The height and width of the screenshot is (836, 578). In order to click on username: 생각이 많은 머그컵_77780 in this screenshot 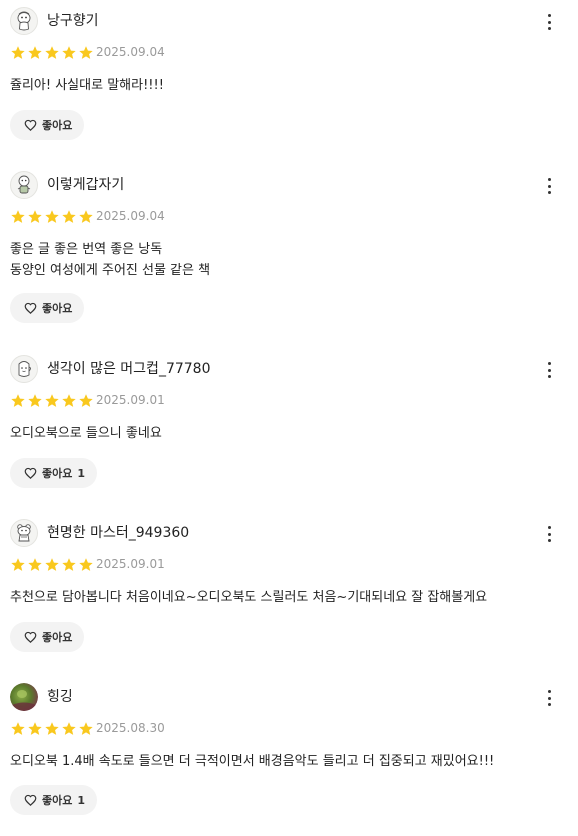, I will do `click(128, 369)`.